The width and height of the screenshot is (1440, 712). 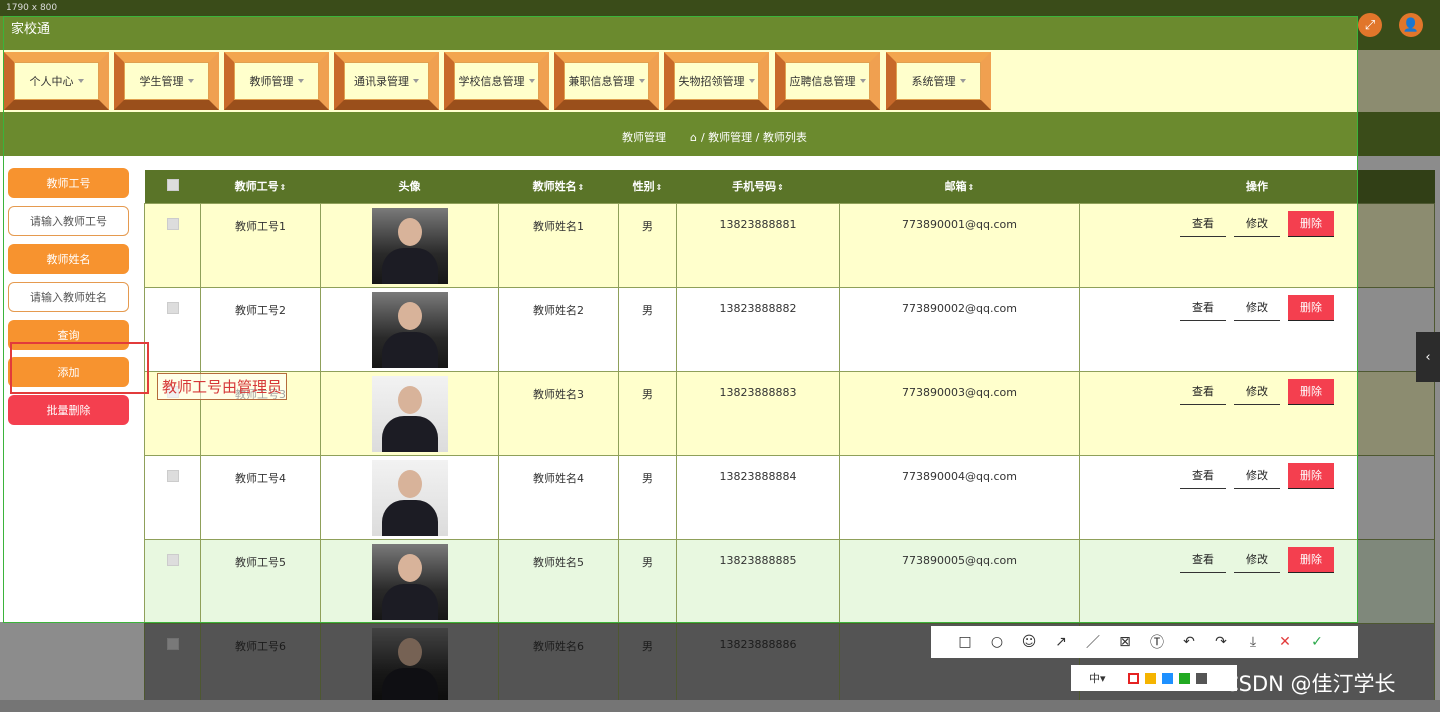 I want to click on add-button: 添加, so click(x=68, y=372).